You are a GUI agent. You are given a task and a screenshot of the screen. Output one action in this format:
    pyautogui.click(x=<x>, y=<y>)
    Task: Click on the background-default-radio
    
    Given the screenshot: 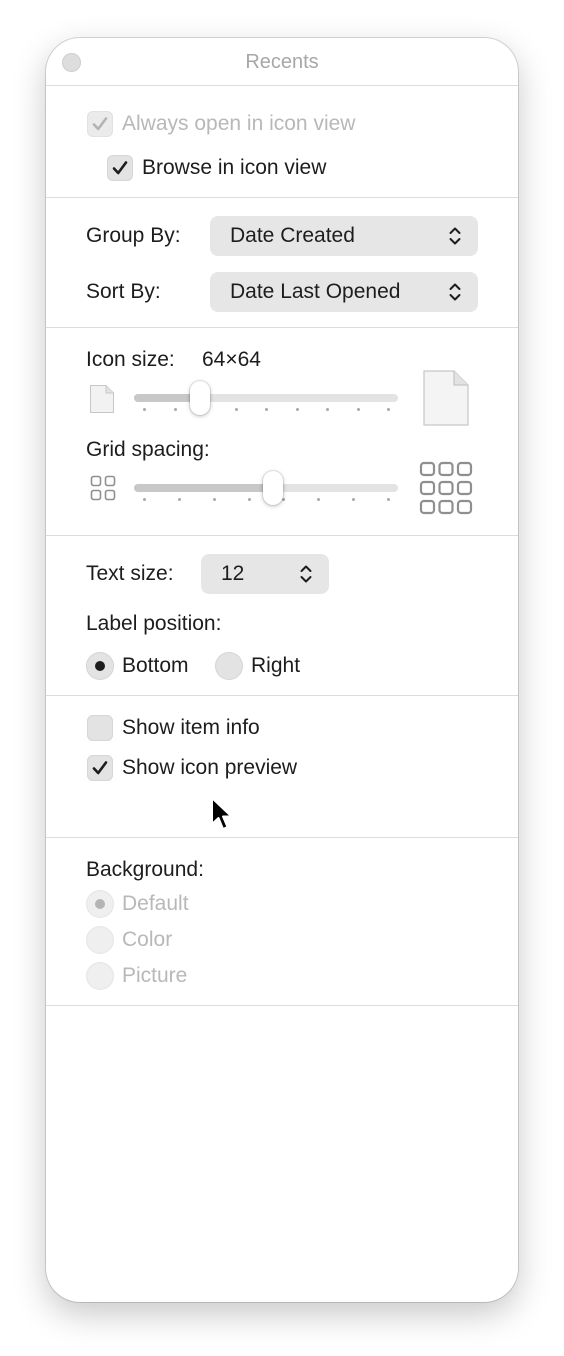 What is the action you would take?
    pyautogui.click(x=100, y=904)
    